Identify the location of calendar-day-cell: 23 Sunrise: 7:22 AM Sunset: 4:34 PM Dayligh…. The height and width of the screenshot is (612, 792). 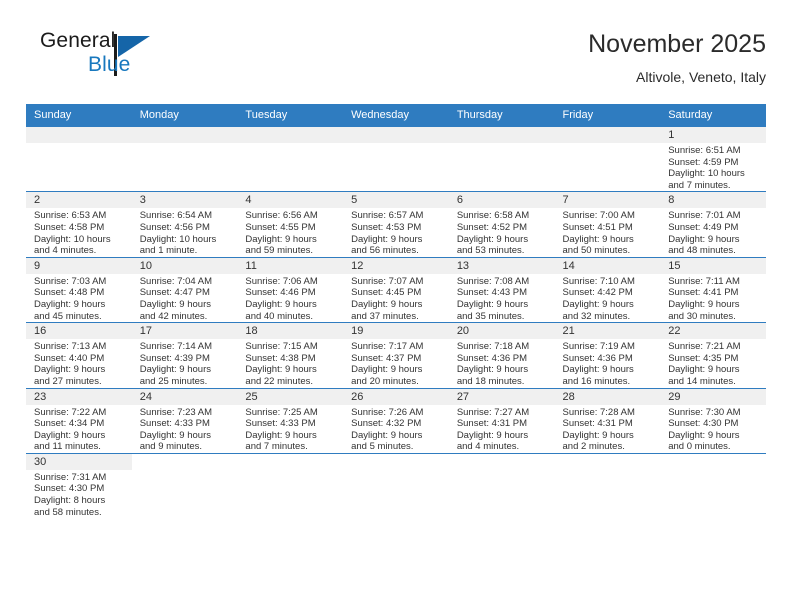
(79, 420).